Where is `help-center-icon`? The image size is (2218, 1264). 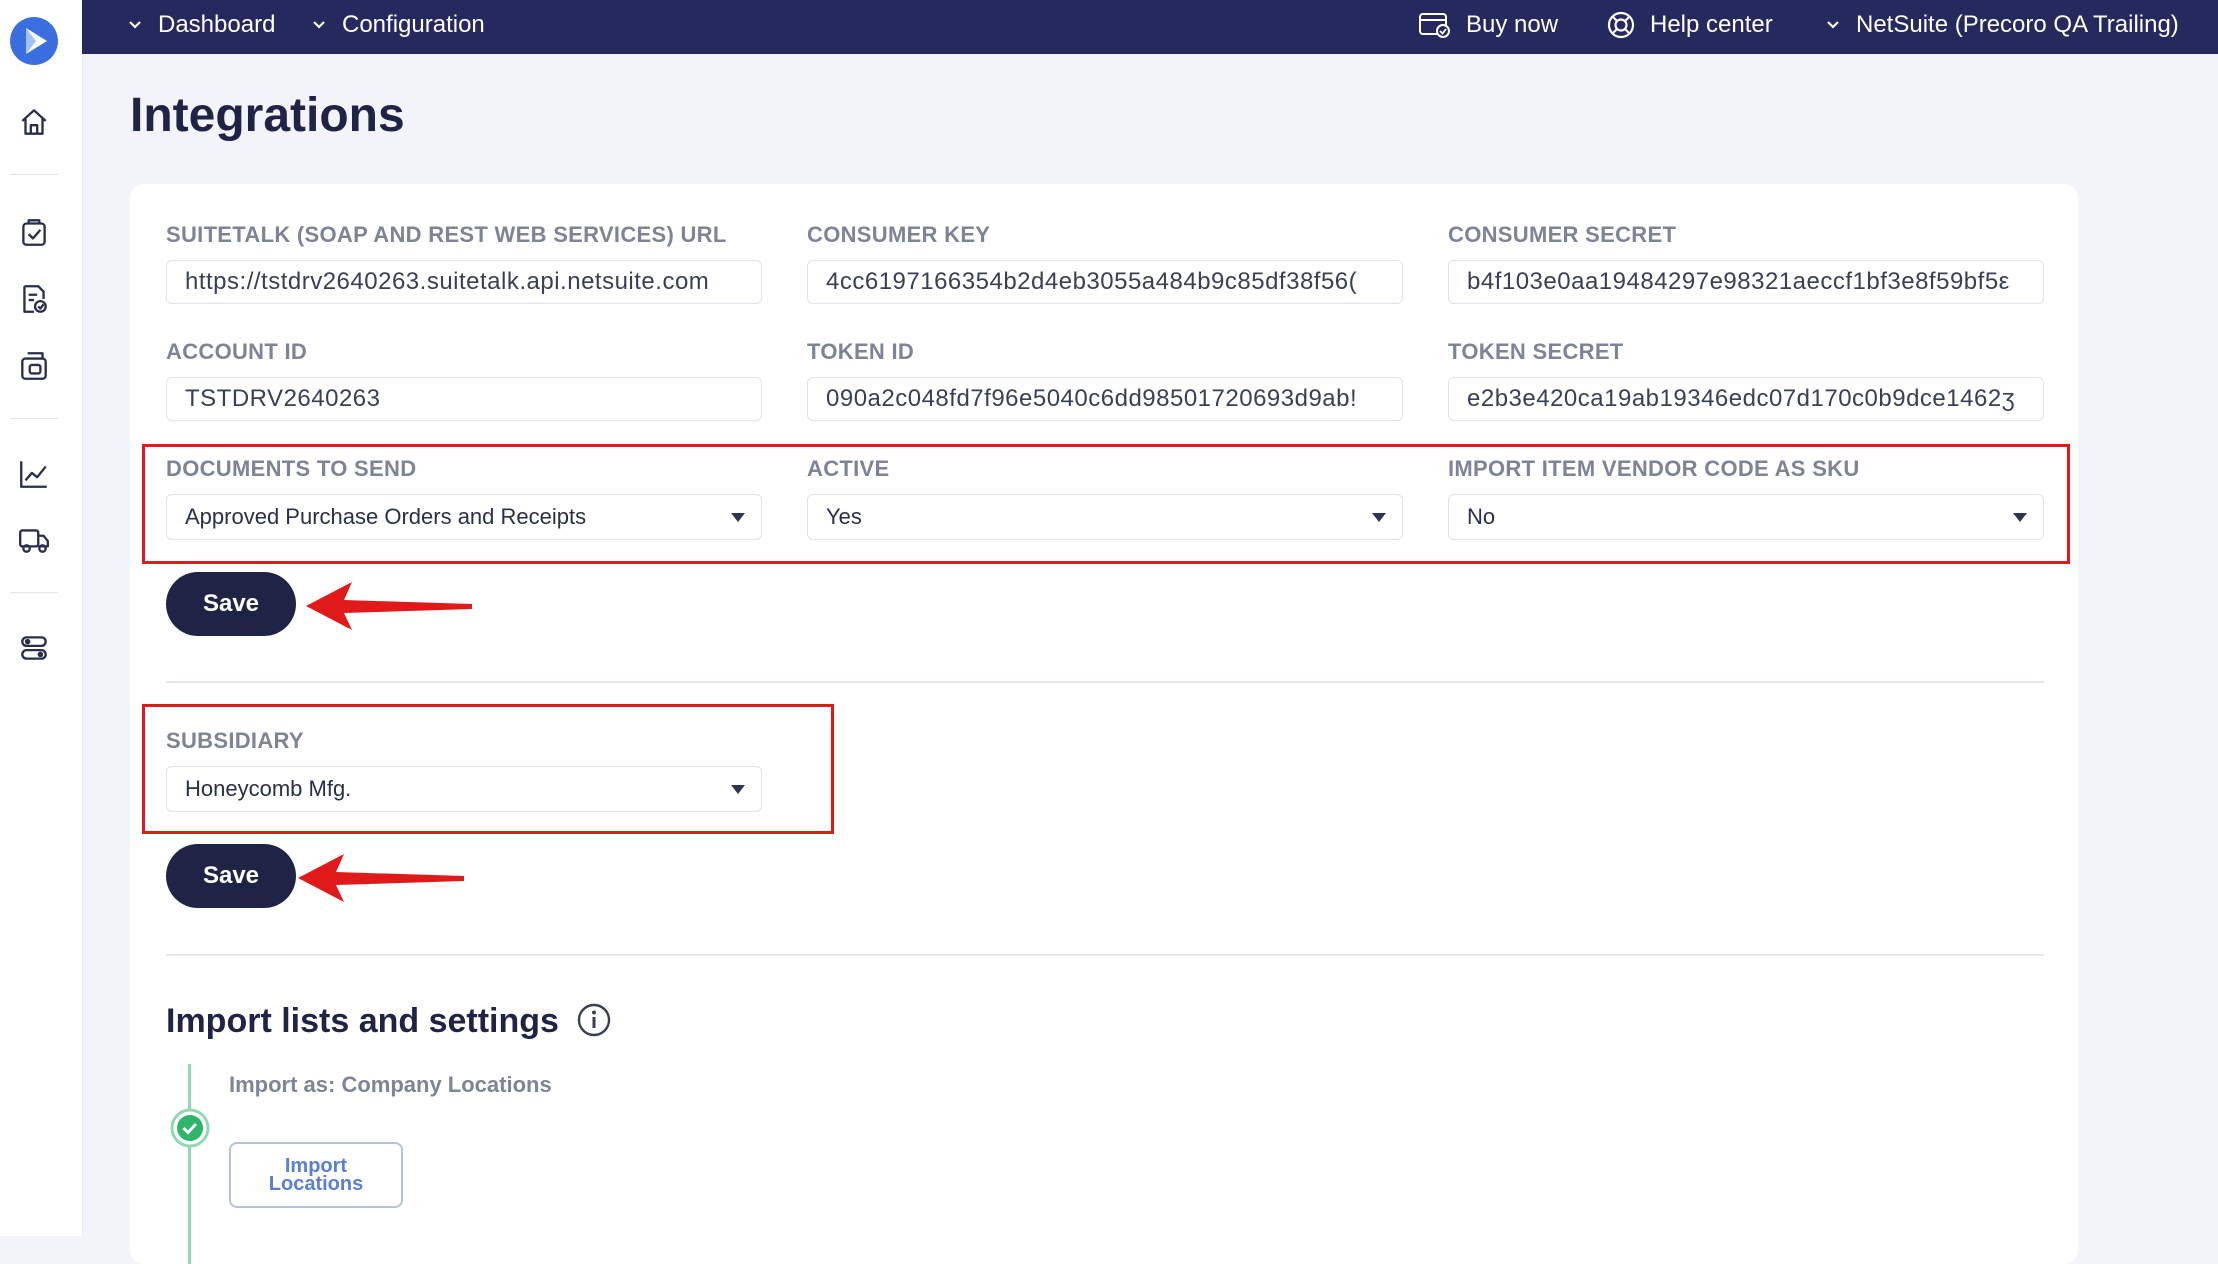 help-center-icon is located at coordinates (1621, 25).